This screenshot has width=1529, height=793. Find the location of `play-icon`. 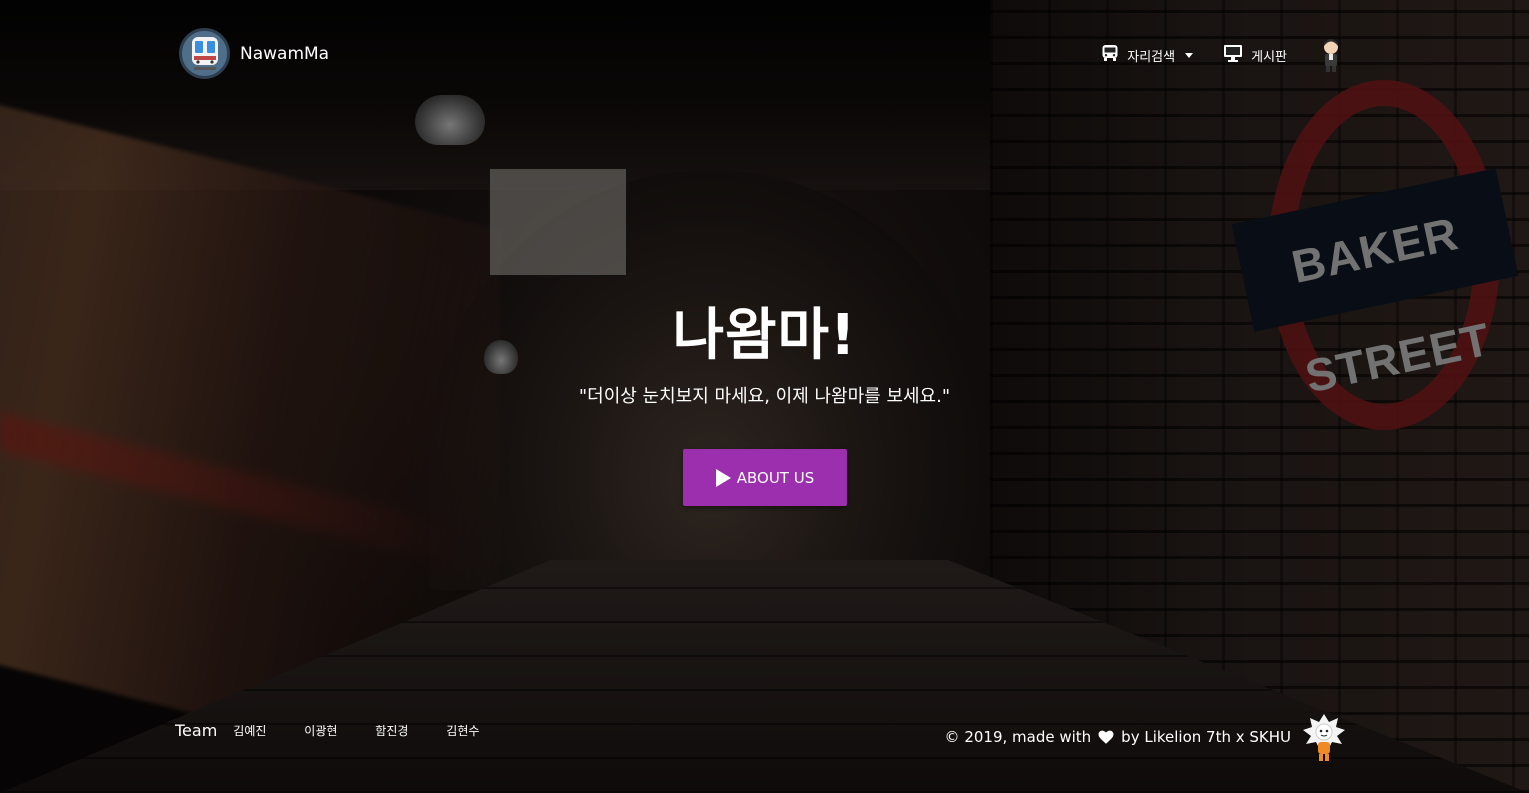

play-icon is located at coordinates (723, 477).